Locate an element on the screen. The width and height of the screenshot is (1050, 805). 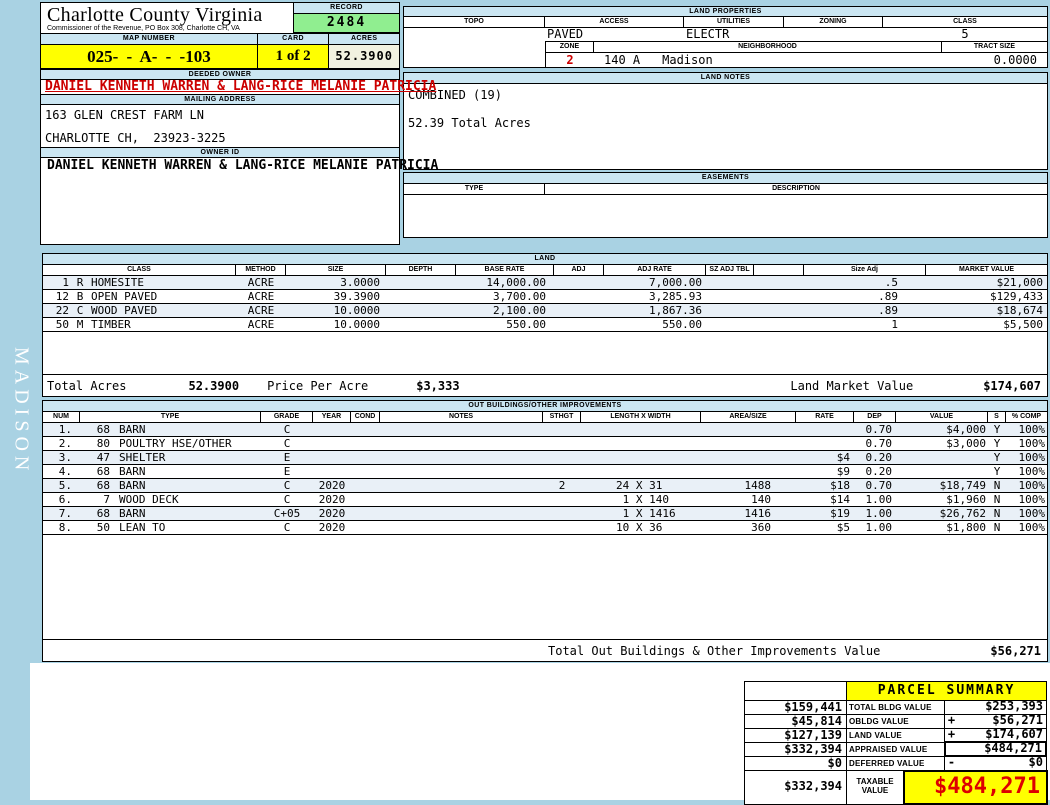
map-number-header-row: MAP NUMBER CARD ACRES is located at coordinates (220, 39).